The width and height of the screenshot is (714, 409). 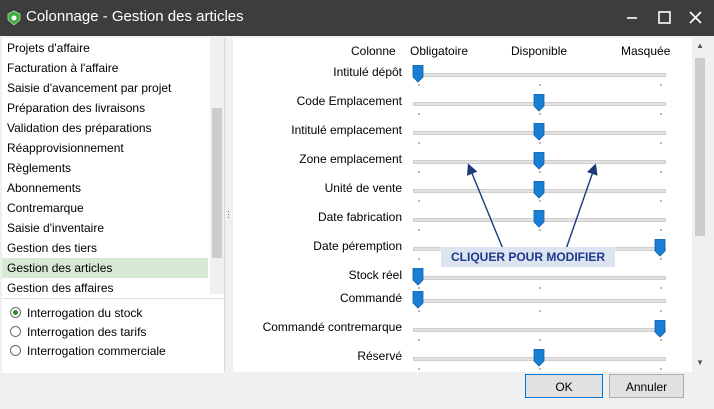 What do you see at coordinates (105, 168) in the screenshot?
I see `list-item: Règlements` at bounding box center [105, 168].